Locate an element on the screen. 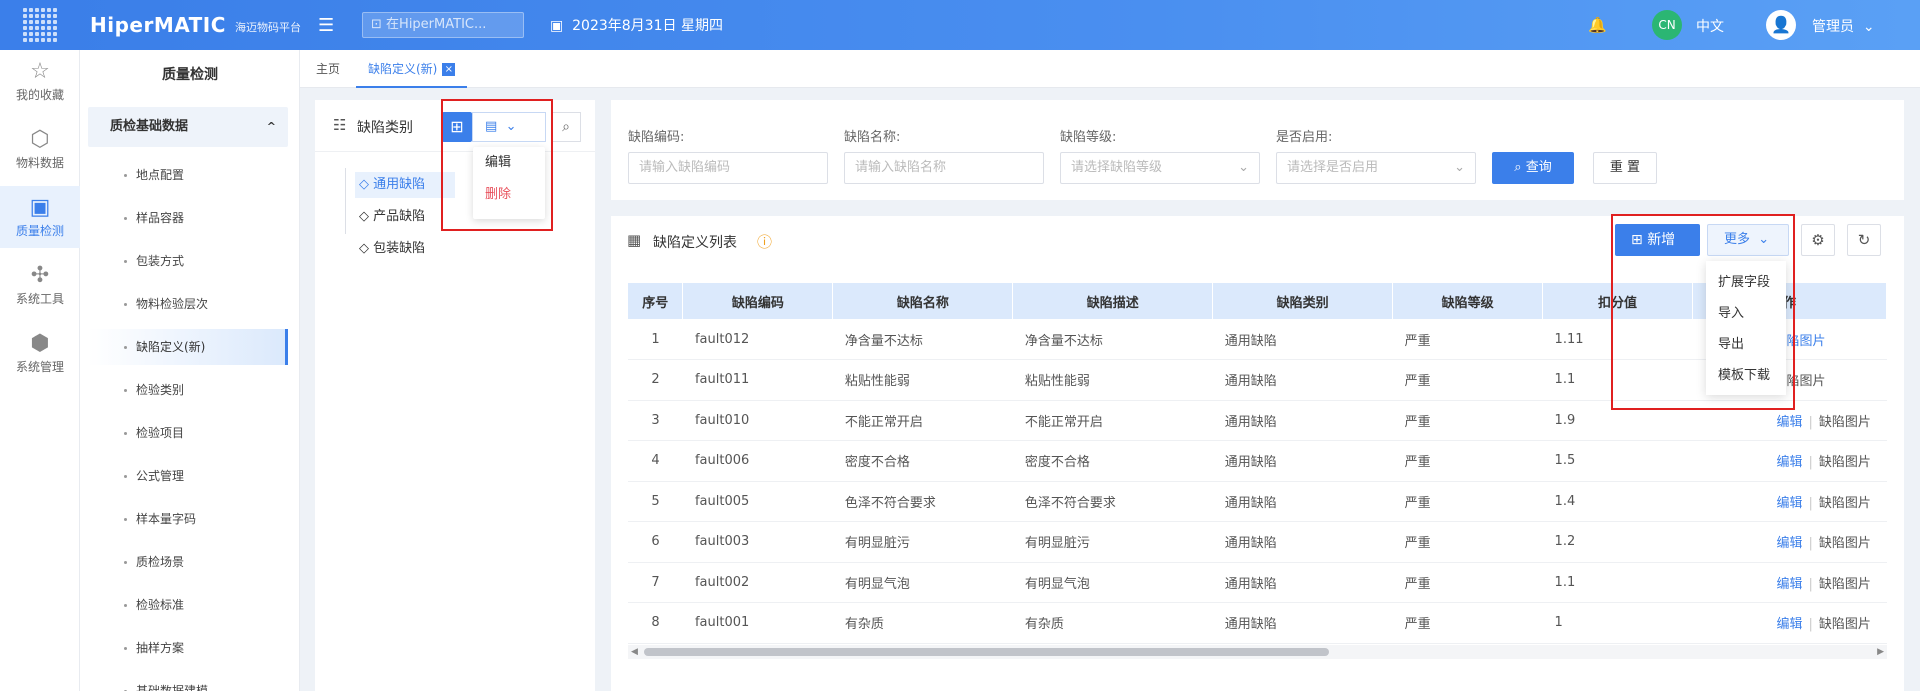 Image resolution: width=1920 pixels, height=691 pixels. tree-node-product: ◇ 产品缺陷 is located at coordinates (405, 217).